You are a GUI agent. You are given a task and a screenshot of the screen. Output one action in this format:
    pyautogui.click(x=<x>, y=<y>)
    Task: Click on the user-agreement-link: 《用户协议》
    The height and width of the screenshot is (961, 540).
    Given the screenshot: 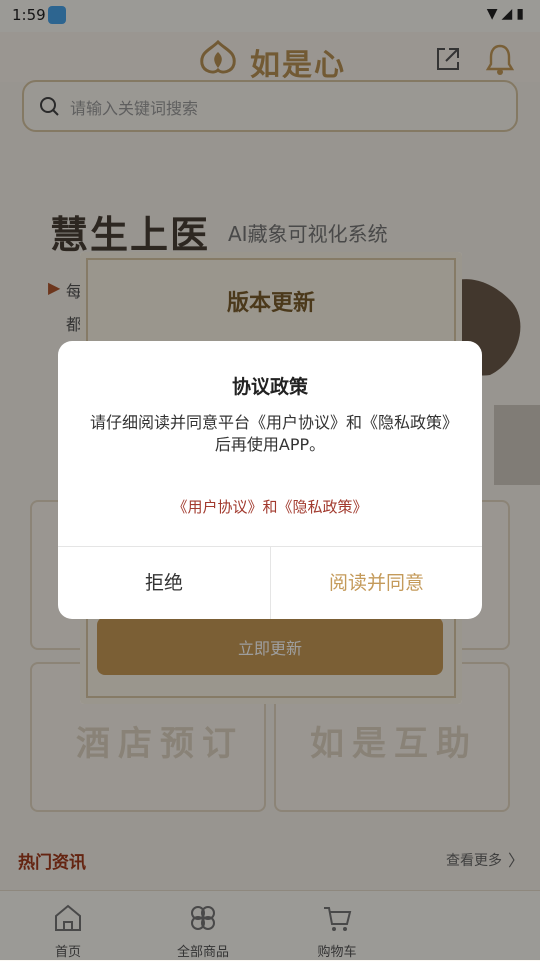 What is the action you would take?
    pyautogui.click(x=217, y=507)
    